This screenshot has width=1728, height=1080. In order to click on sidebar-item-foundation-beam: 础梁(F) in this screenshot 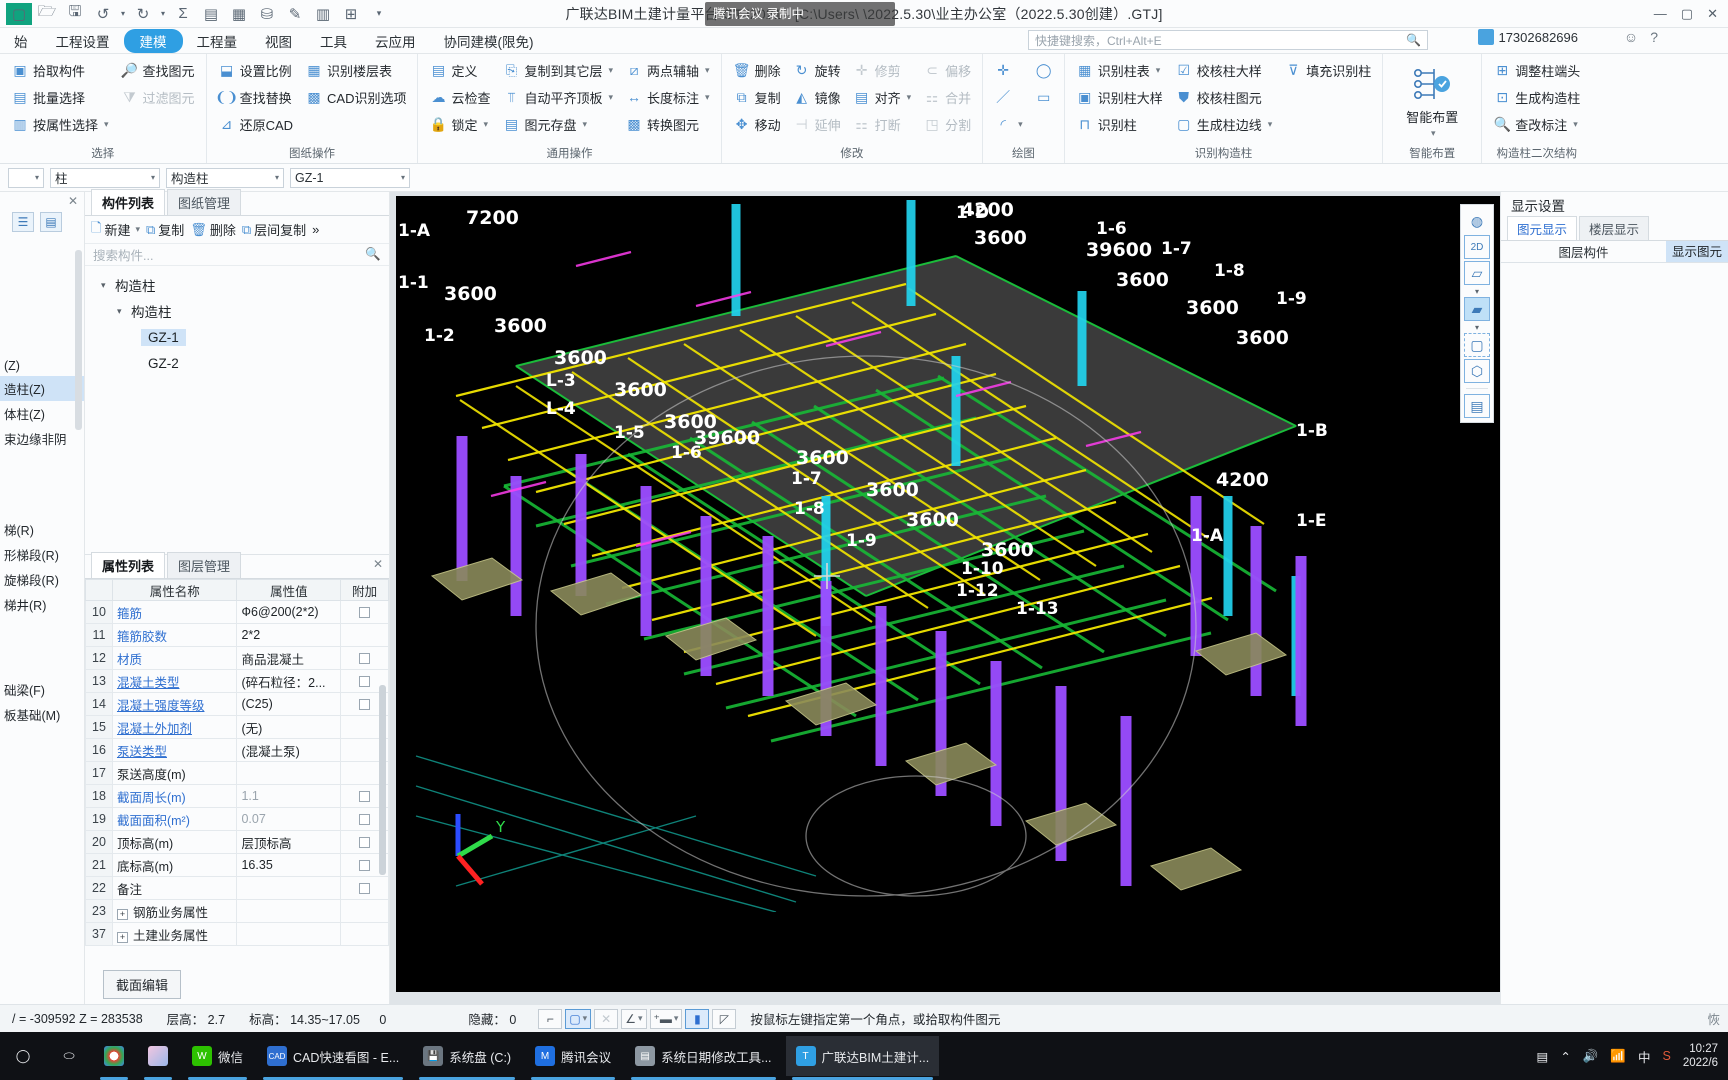, I will do `click(42, 689)`.